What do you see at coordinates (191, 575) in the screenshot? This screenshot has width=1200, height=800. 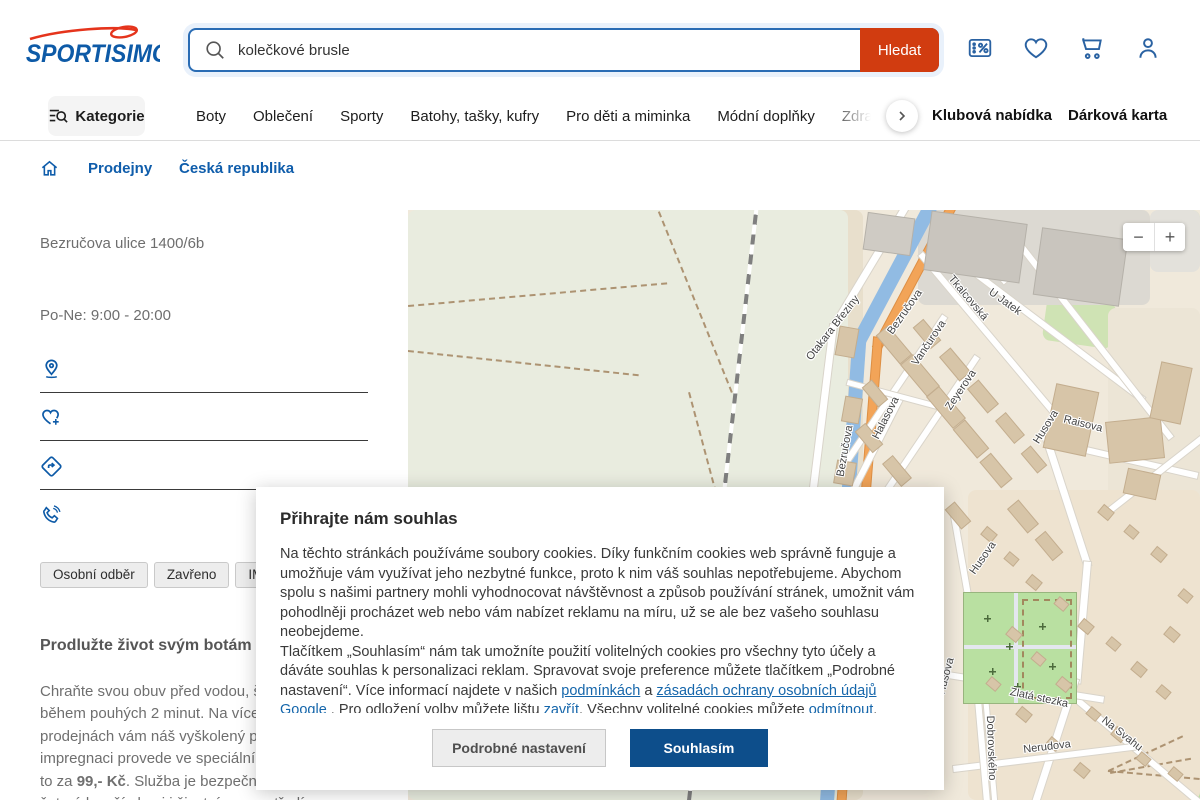 I see `store-tag: Zavřeno` at bounding box center [191, 575].